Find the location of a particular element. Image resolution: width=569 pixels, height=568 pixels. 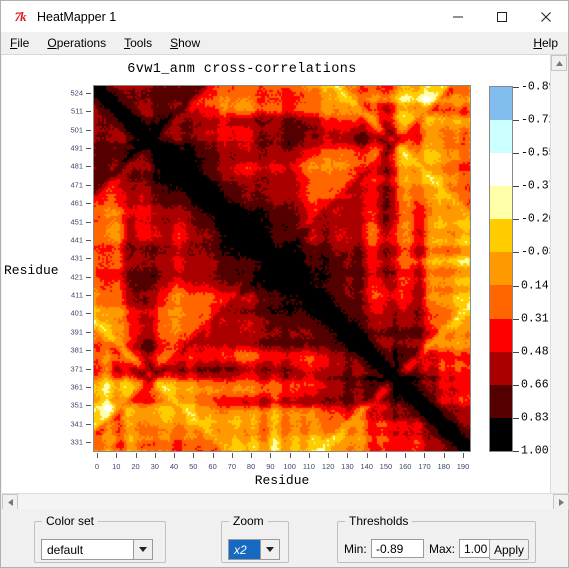

colorbar-tick-label: 1.00 is located at coordinates (535, 451).